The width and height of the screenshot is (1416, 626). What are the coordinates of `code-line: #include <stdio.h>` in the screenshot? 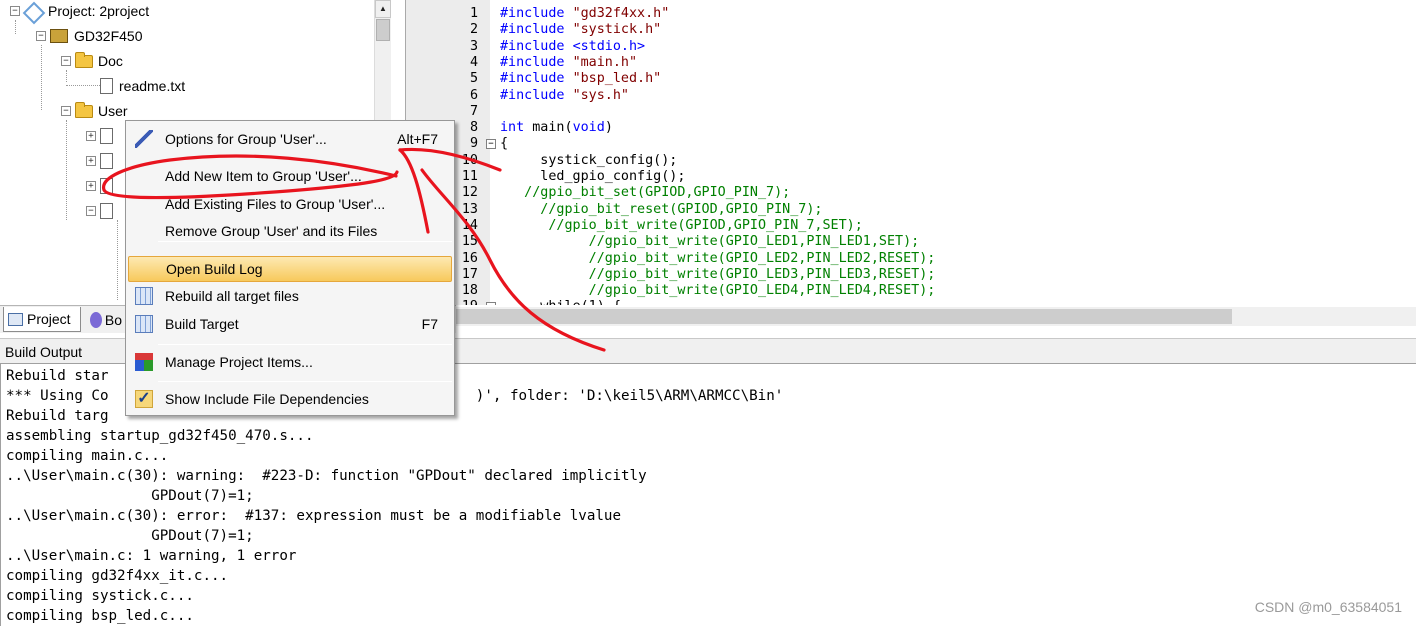 It's located at (572, 47).